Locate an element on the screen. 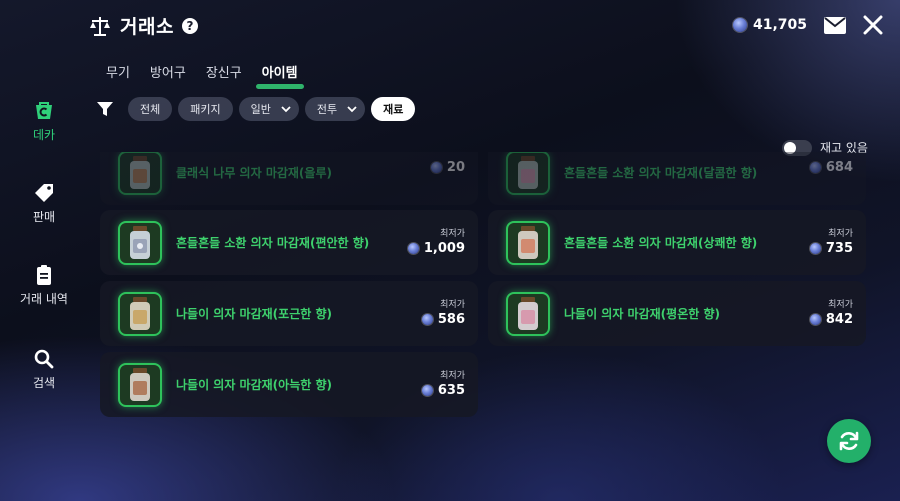  filter-icon is located at coordinates (105, 109).